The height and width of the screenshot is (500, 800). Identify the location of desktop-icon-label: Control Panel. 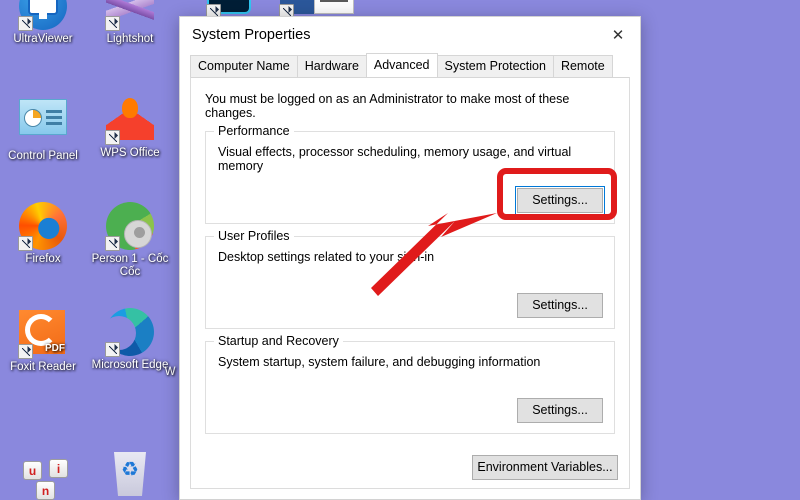
(43, 156).